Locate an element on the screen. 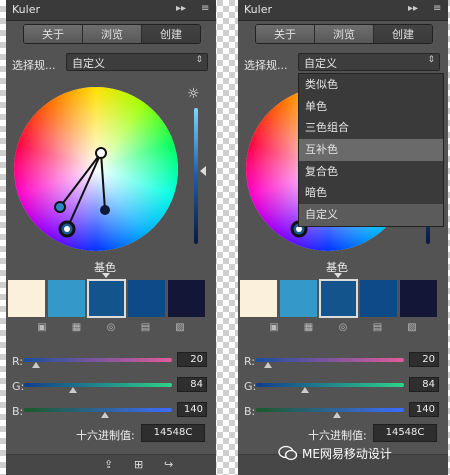 This screenshot has width=450, height=475. green-label: G: is located at coordinates (18, 386).